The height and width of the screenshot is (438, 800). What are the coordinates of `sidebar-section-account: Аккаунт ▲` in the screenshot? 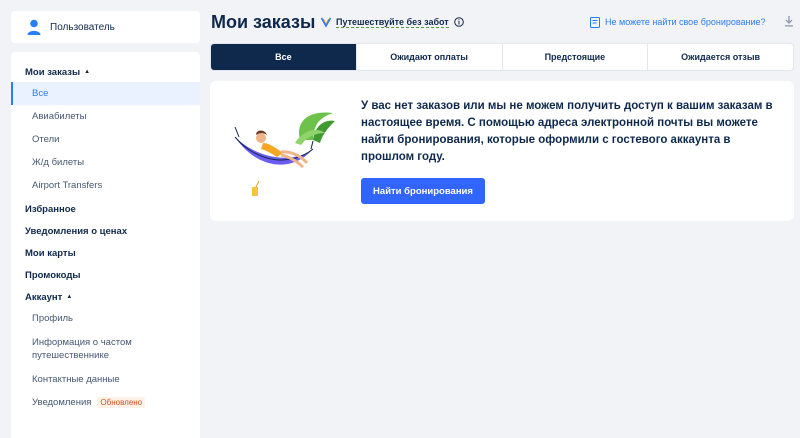 It's located at (105, 297).